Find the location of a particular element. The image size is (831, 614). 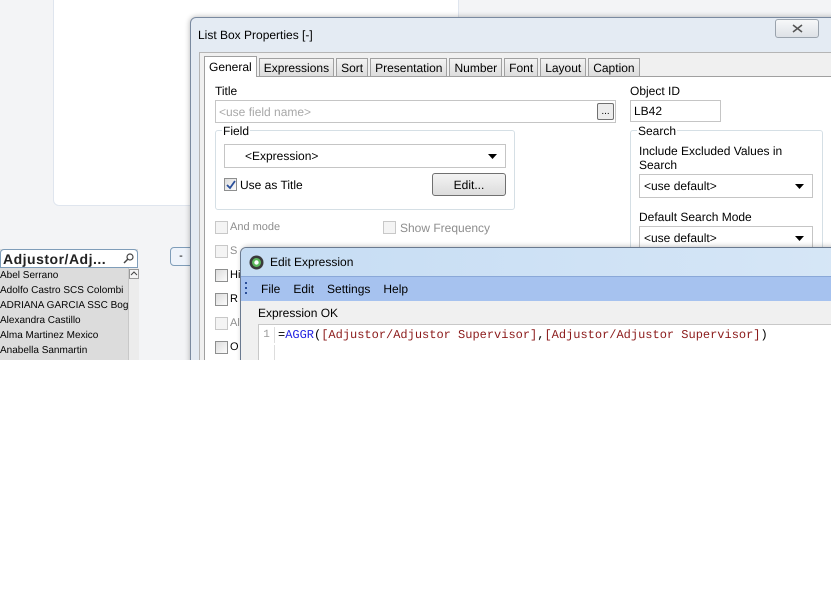

dropdown: <use default> is located at coordinates (726, 186).